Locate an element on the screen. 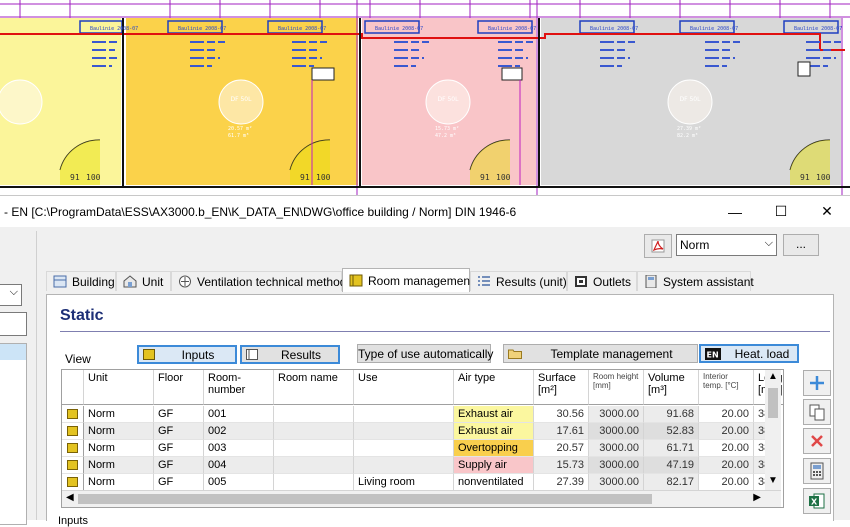 This screenshot has height=527, width=850. scroll-right-icon: ▶ is located at coordinates (757, 497).